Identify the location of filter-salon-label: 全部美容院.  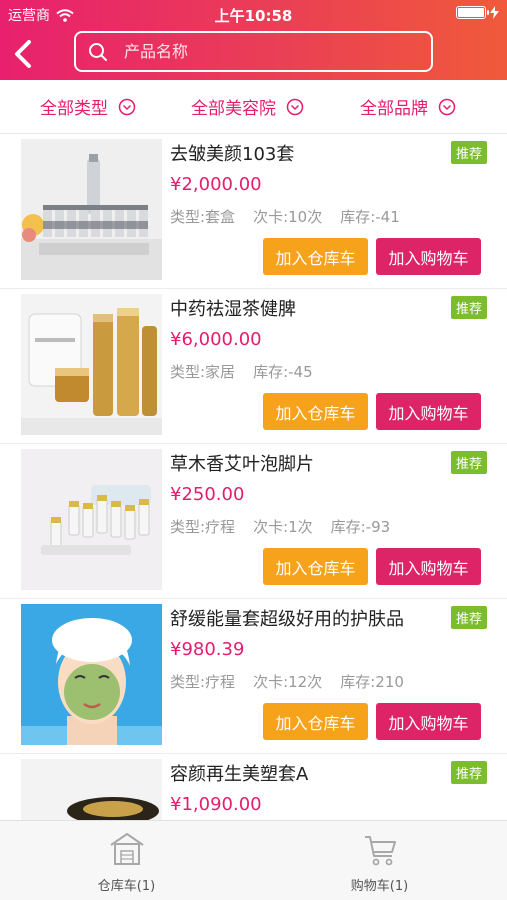
(233, 109).